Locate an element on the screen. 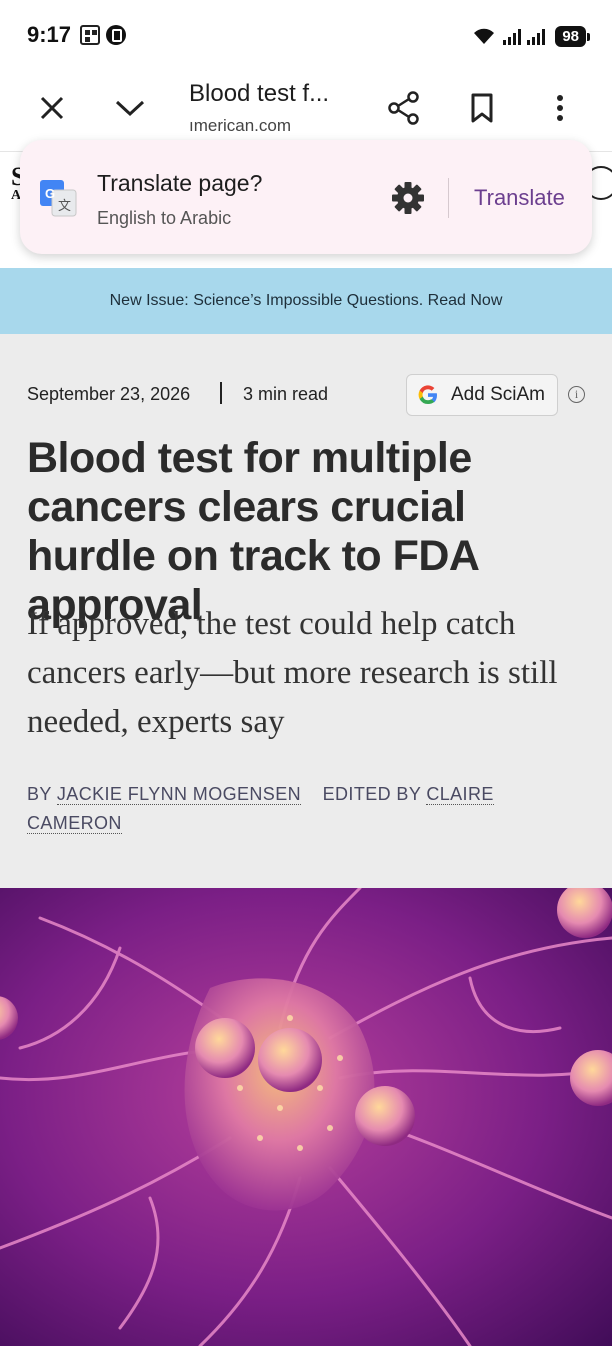  wifi-icon is located at coordinates (484, 36).